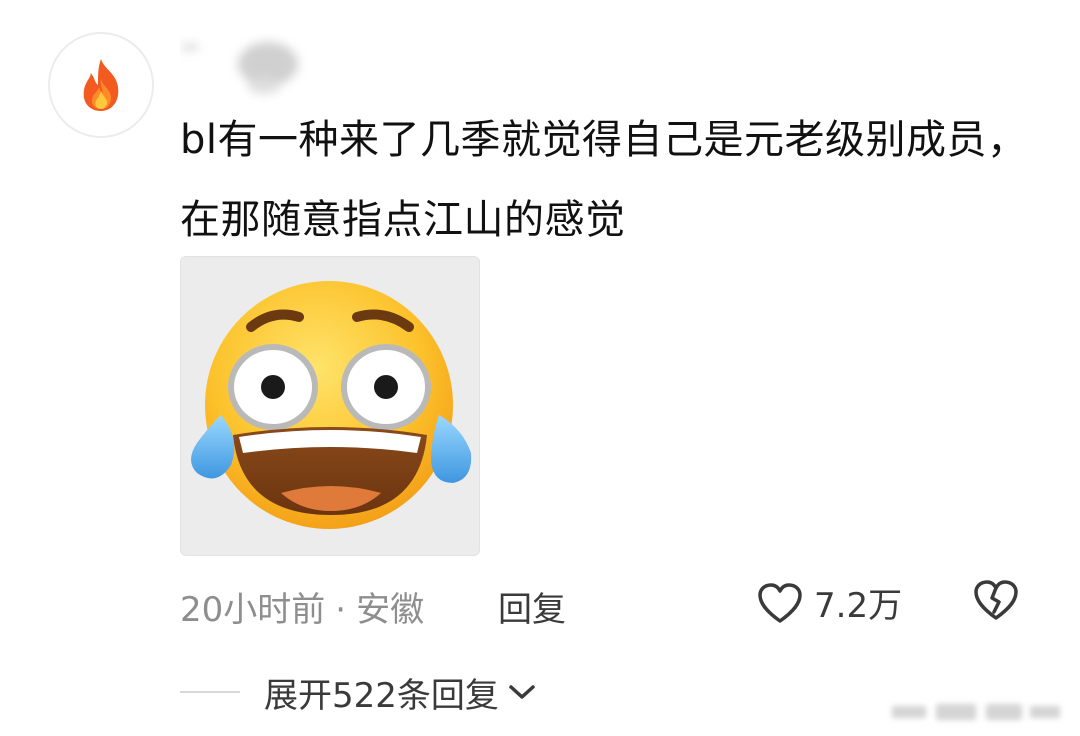 This screenshot has height=736, width=1080. I want to click on expand-replies-label: 展开522条回复, so click(381, 695).